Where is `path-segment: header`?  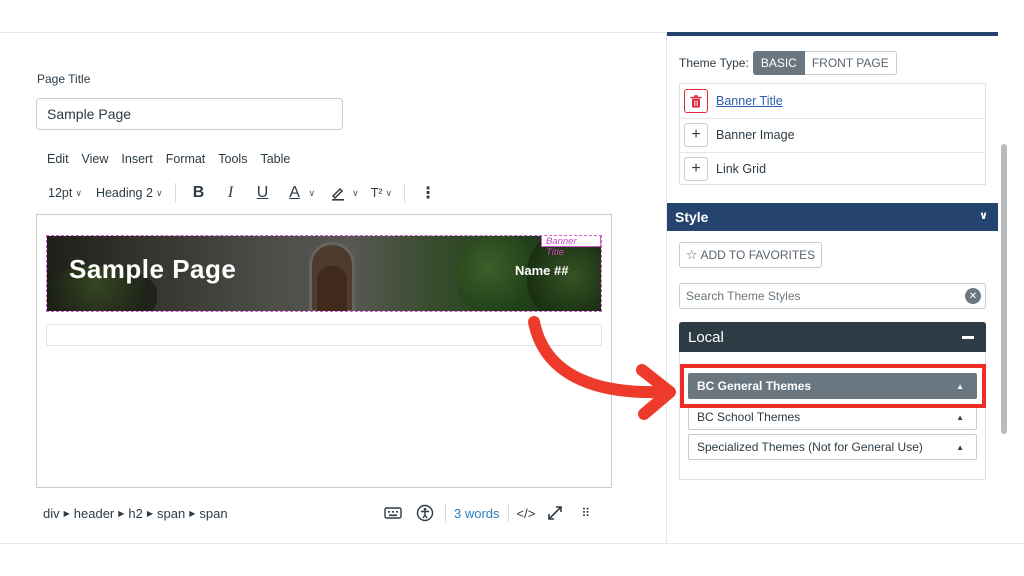
path-segment: header is located at coordinates (94, 513).